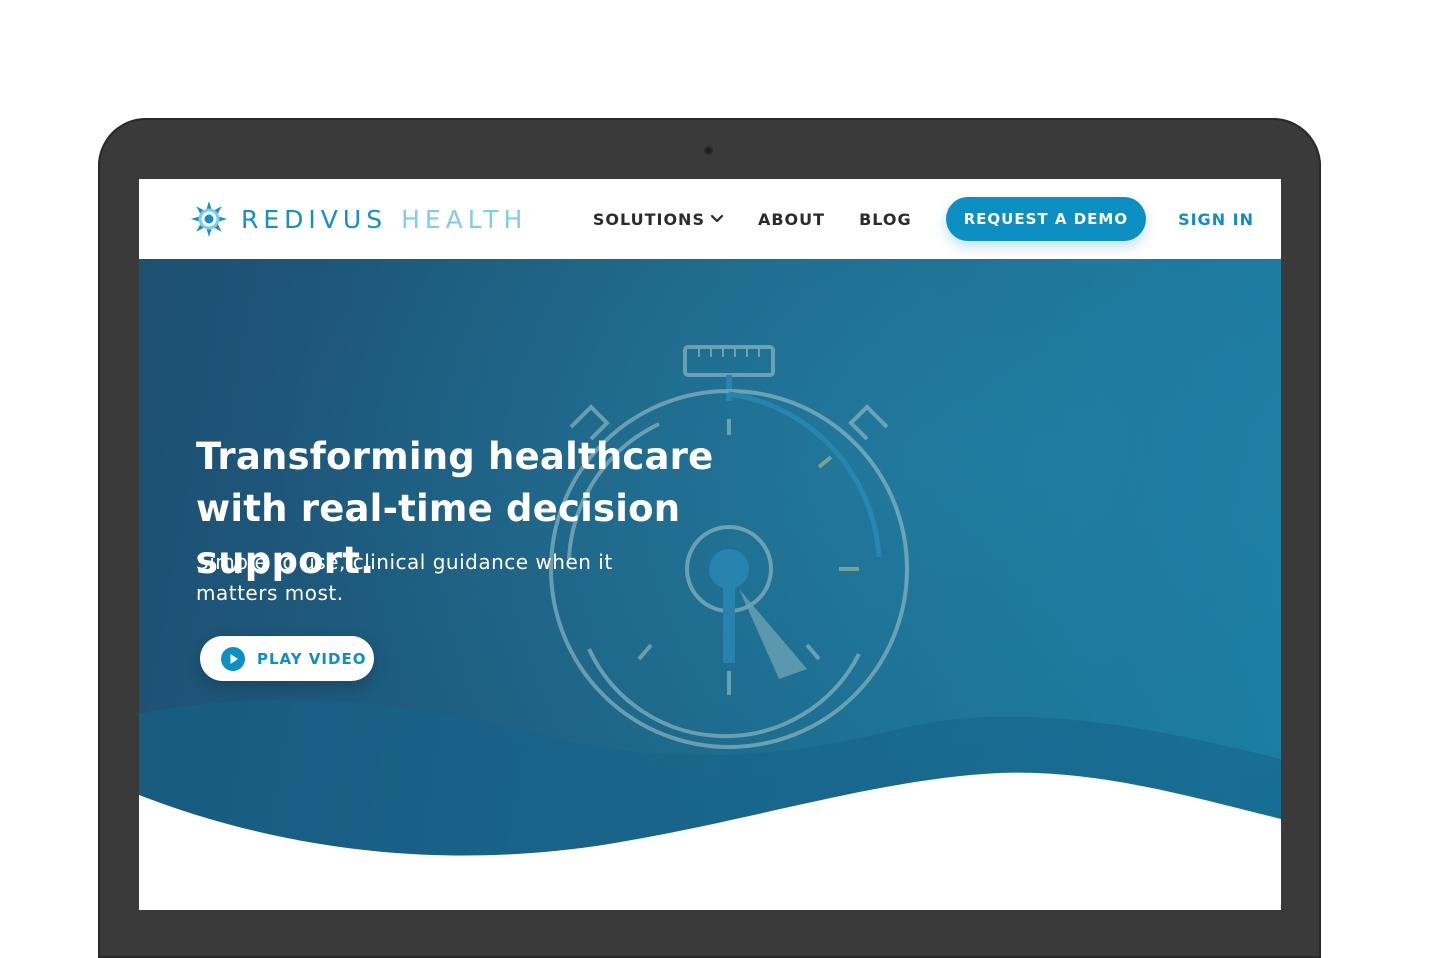  Describe the element at coordinates (464, 219) in the screenshot. I see `logo-text-secondary: HEALTH` at that location.